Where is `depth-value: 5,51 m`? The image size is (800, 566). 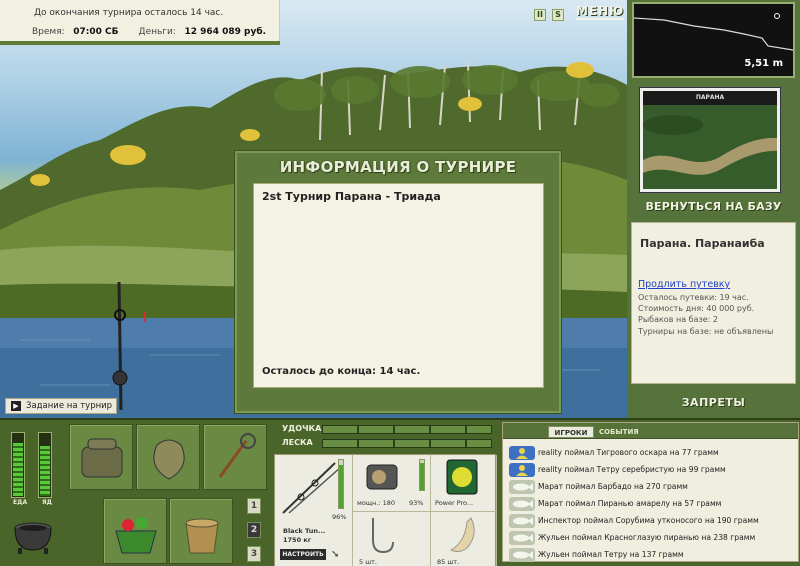 depth-value: 5,51 m is located at coordinates (763, 63).